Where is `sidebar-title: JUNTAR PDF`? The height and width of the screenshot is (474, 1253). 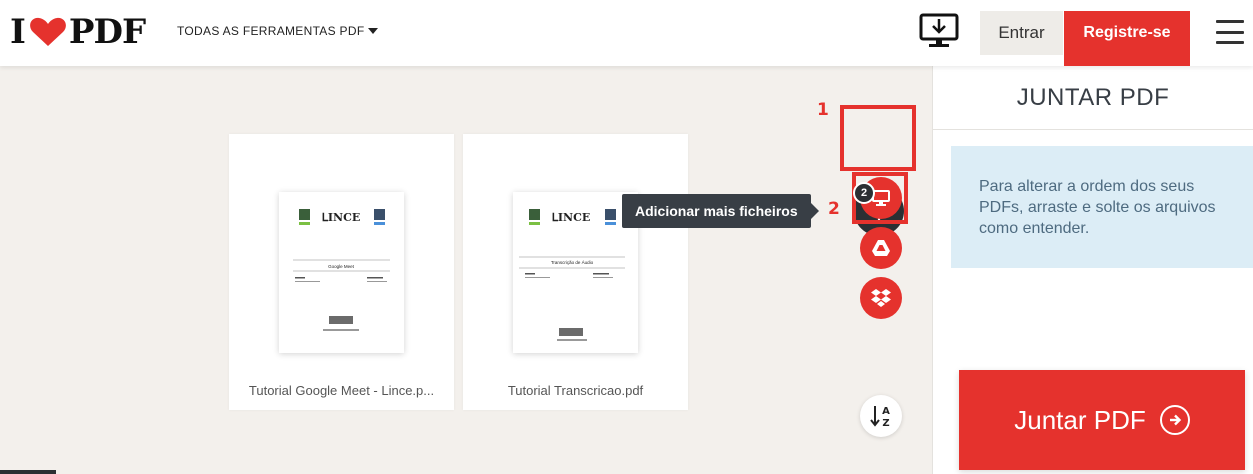 sidebar-title: JUNTAR PDF is located at coordinates (1093, 98).